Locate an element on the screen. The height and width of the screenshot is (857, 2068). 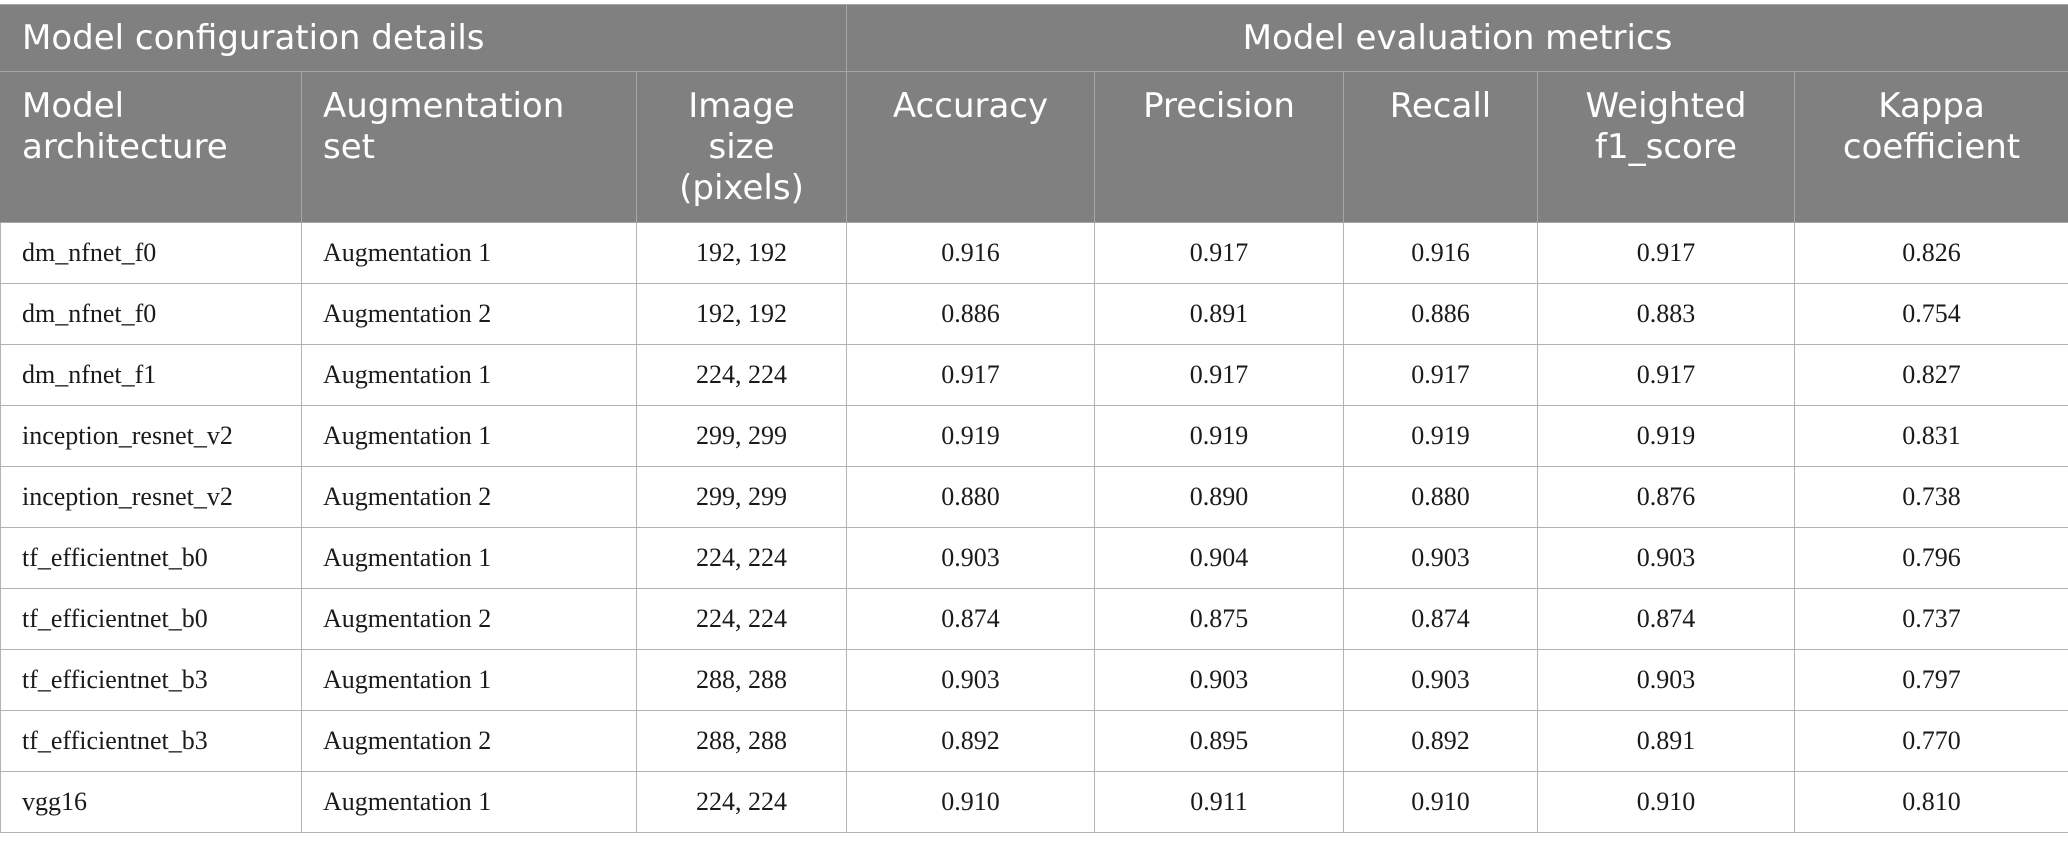
model-architecture-cell: dm_nfnet_f1 is located at coordinates (151, 375).